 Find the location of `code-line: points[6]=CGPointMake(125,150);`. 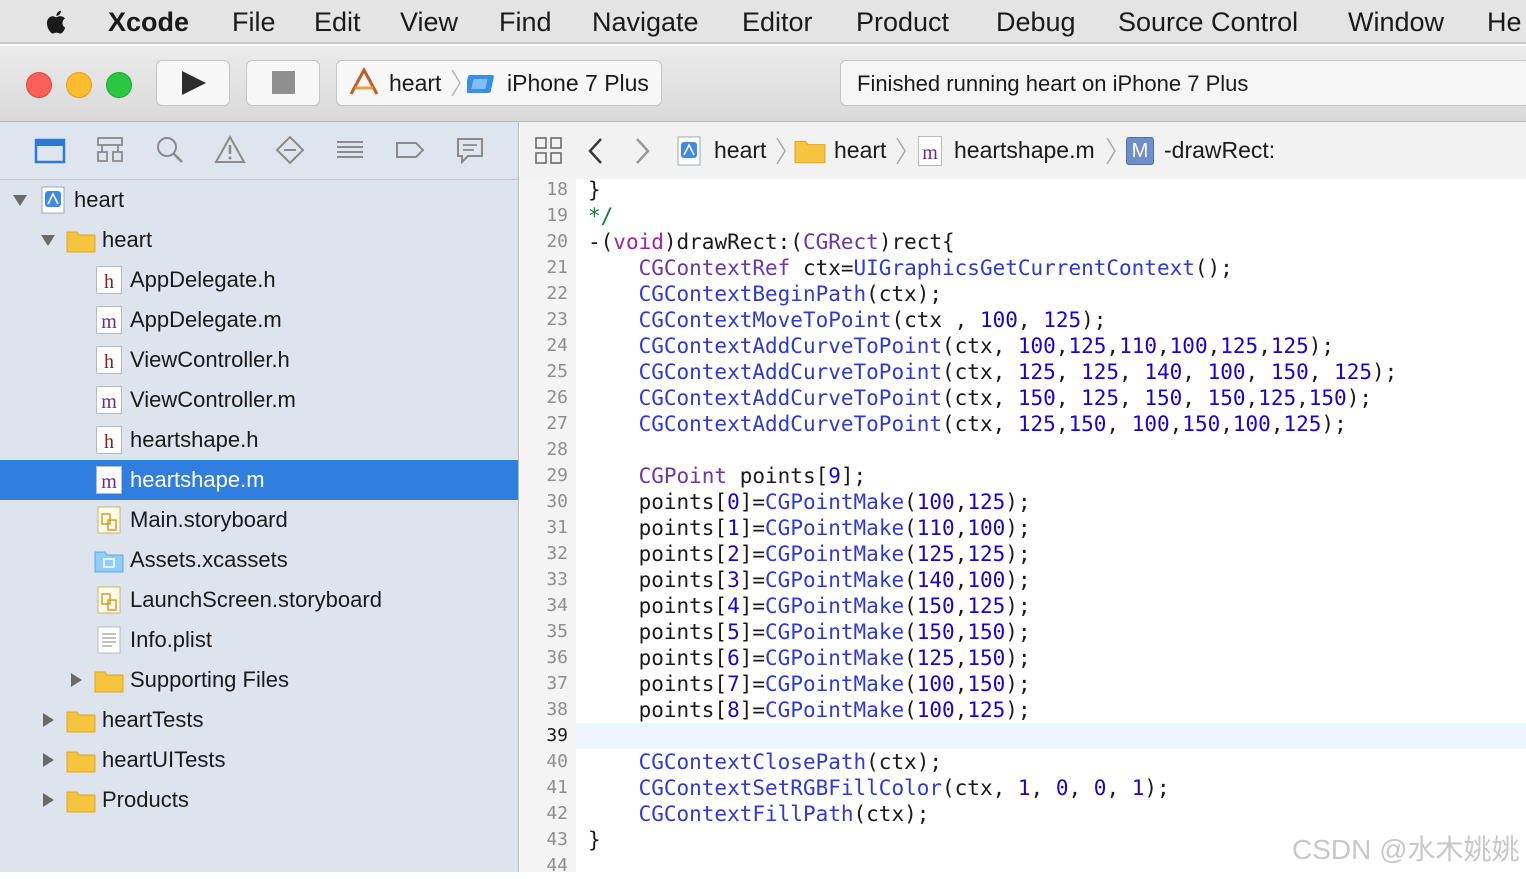

code-line: points[6]=CGPointMake(125,150); is located at coordinates (809, 658).